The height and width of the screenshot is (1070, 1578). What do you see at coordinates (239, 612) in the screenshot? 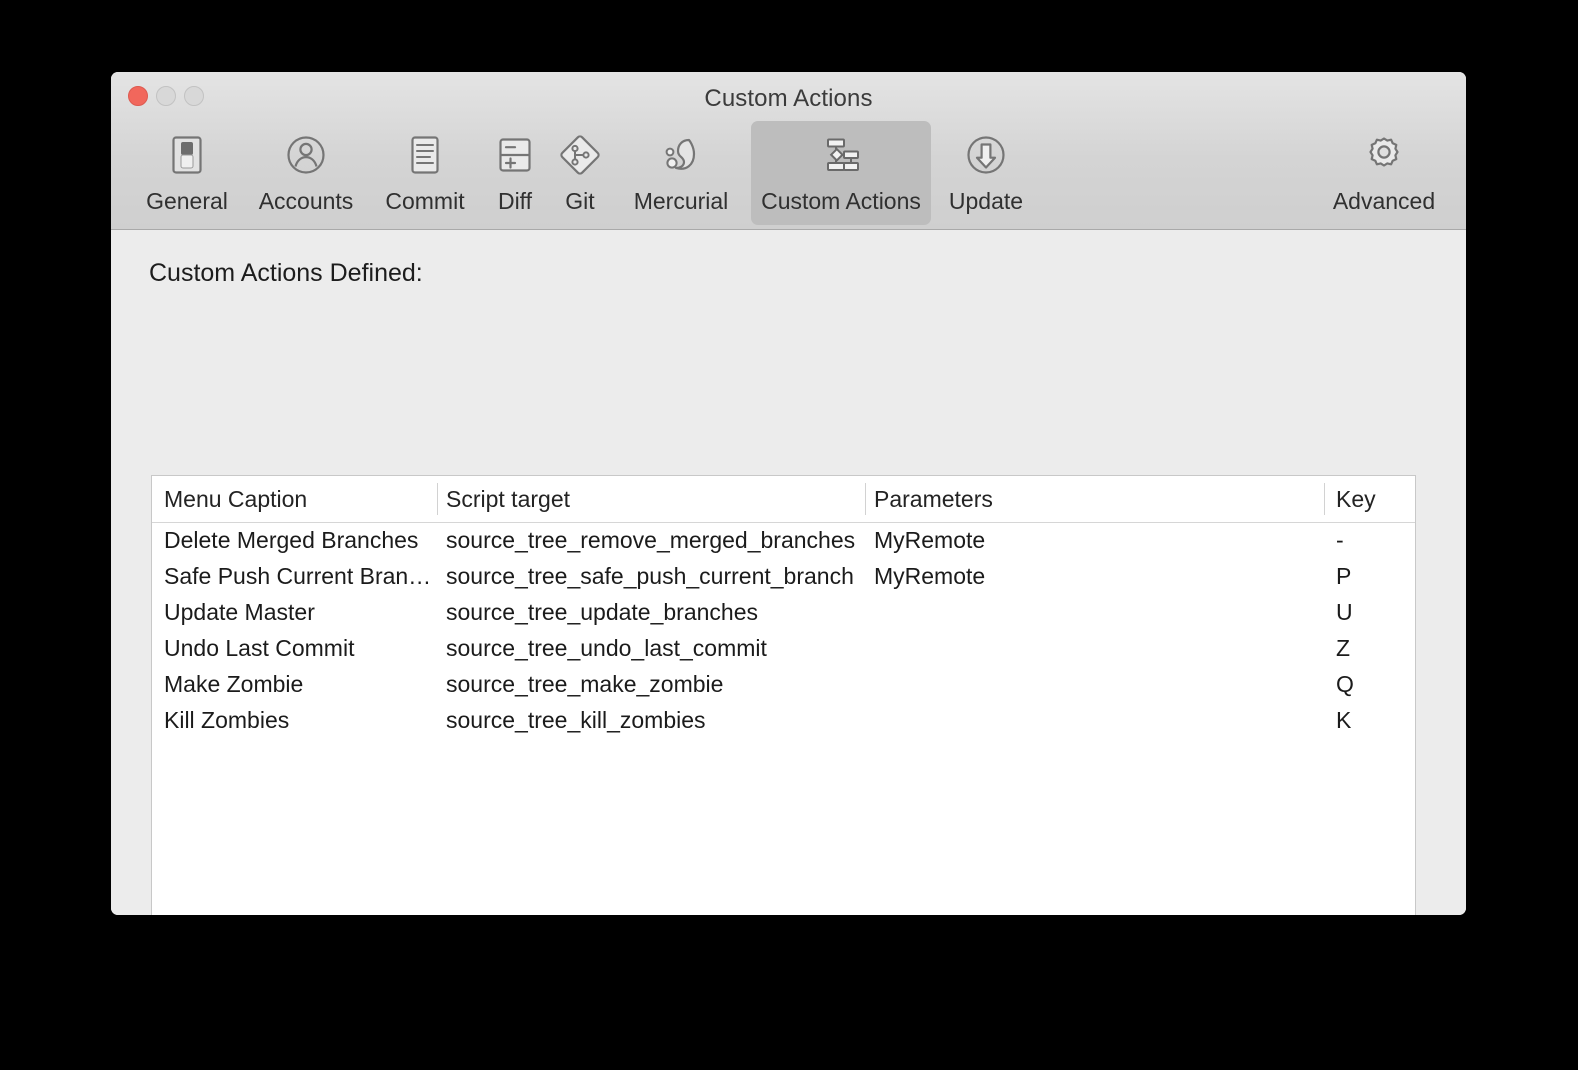
I see `cell-menu-caption: Update Master` at bounding box center [239, 612].